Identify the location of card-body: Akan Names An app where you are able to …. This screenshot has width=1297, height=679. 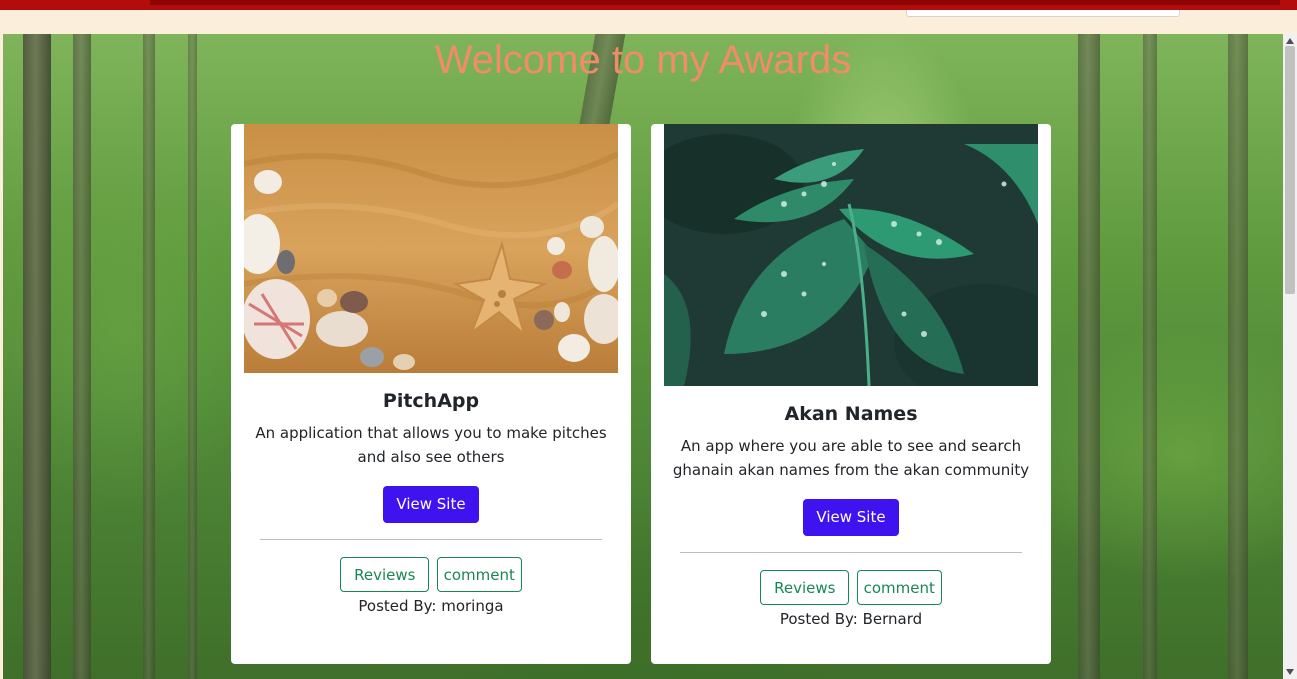
(851, 515).